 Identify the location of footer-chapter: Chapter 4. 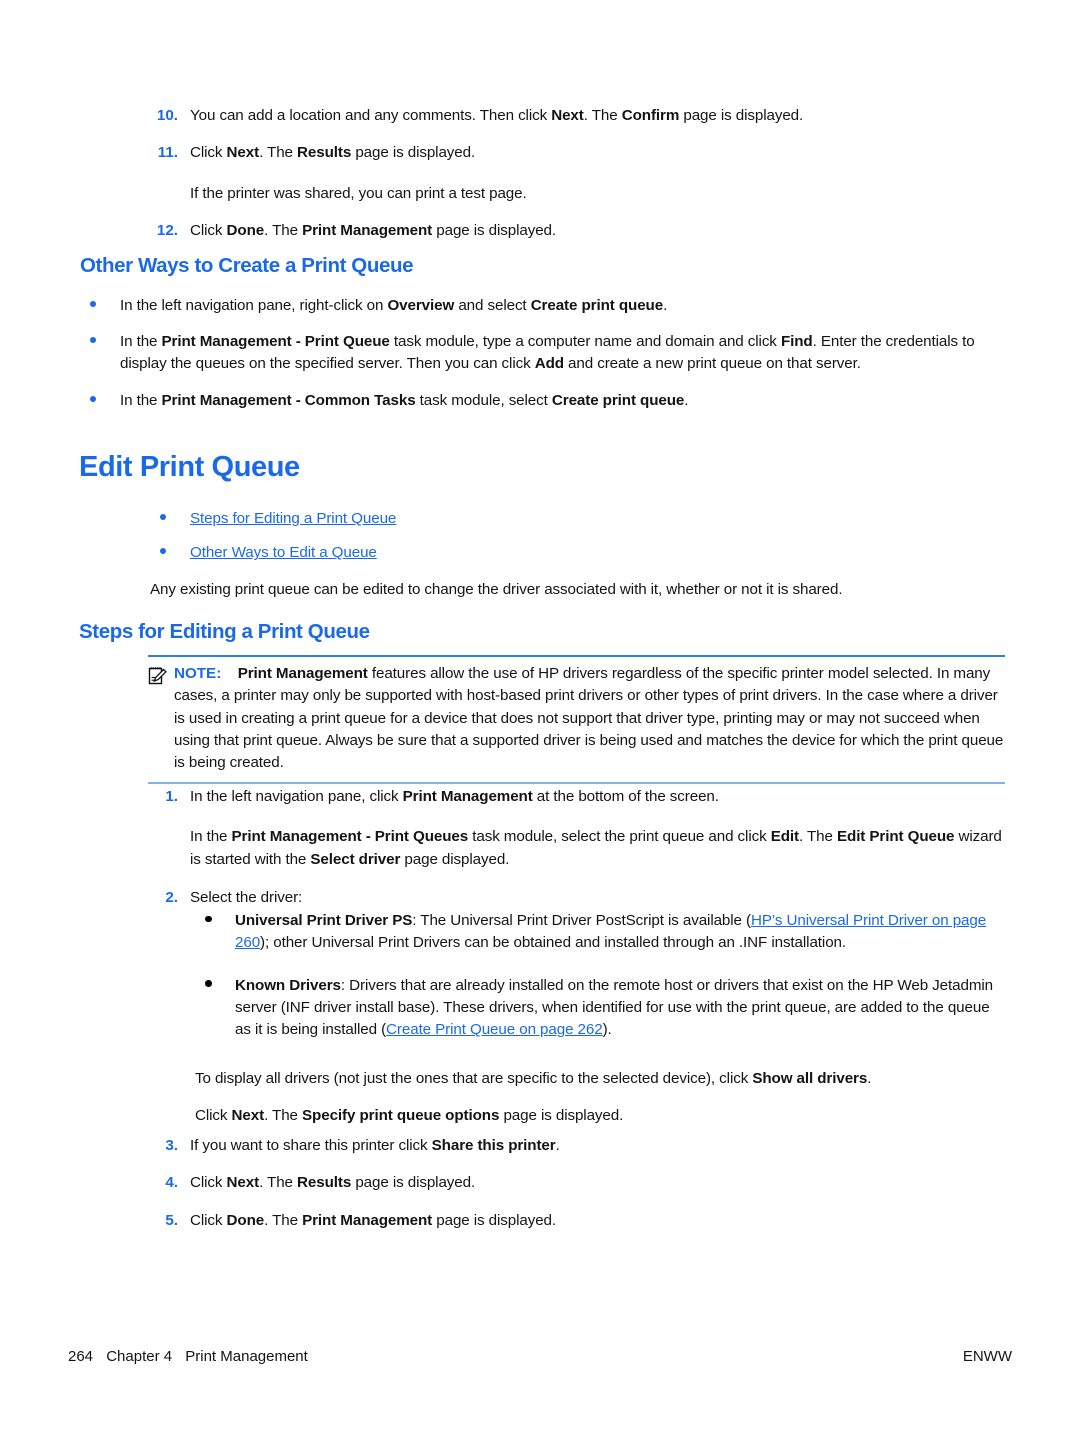
(139, 1356).